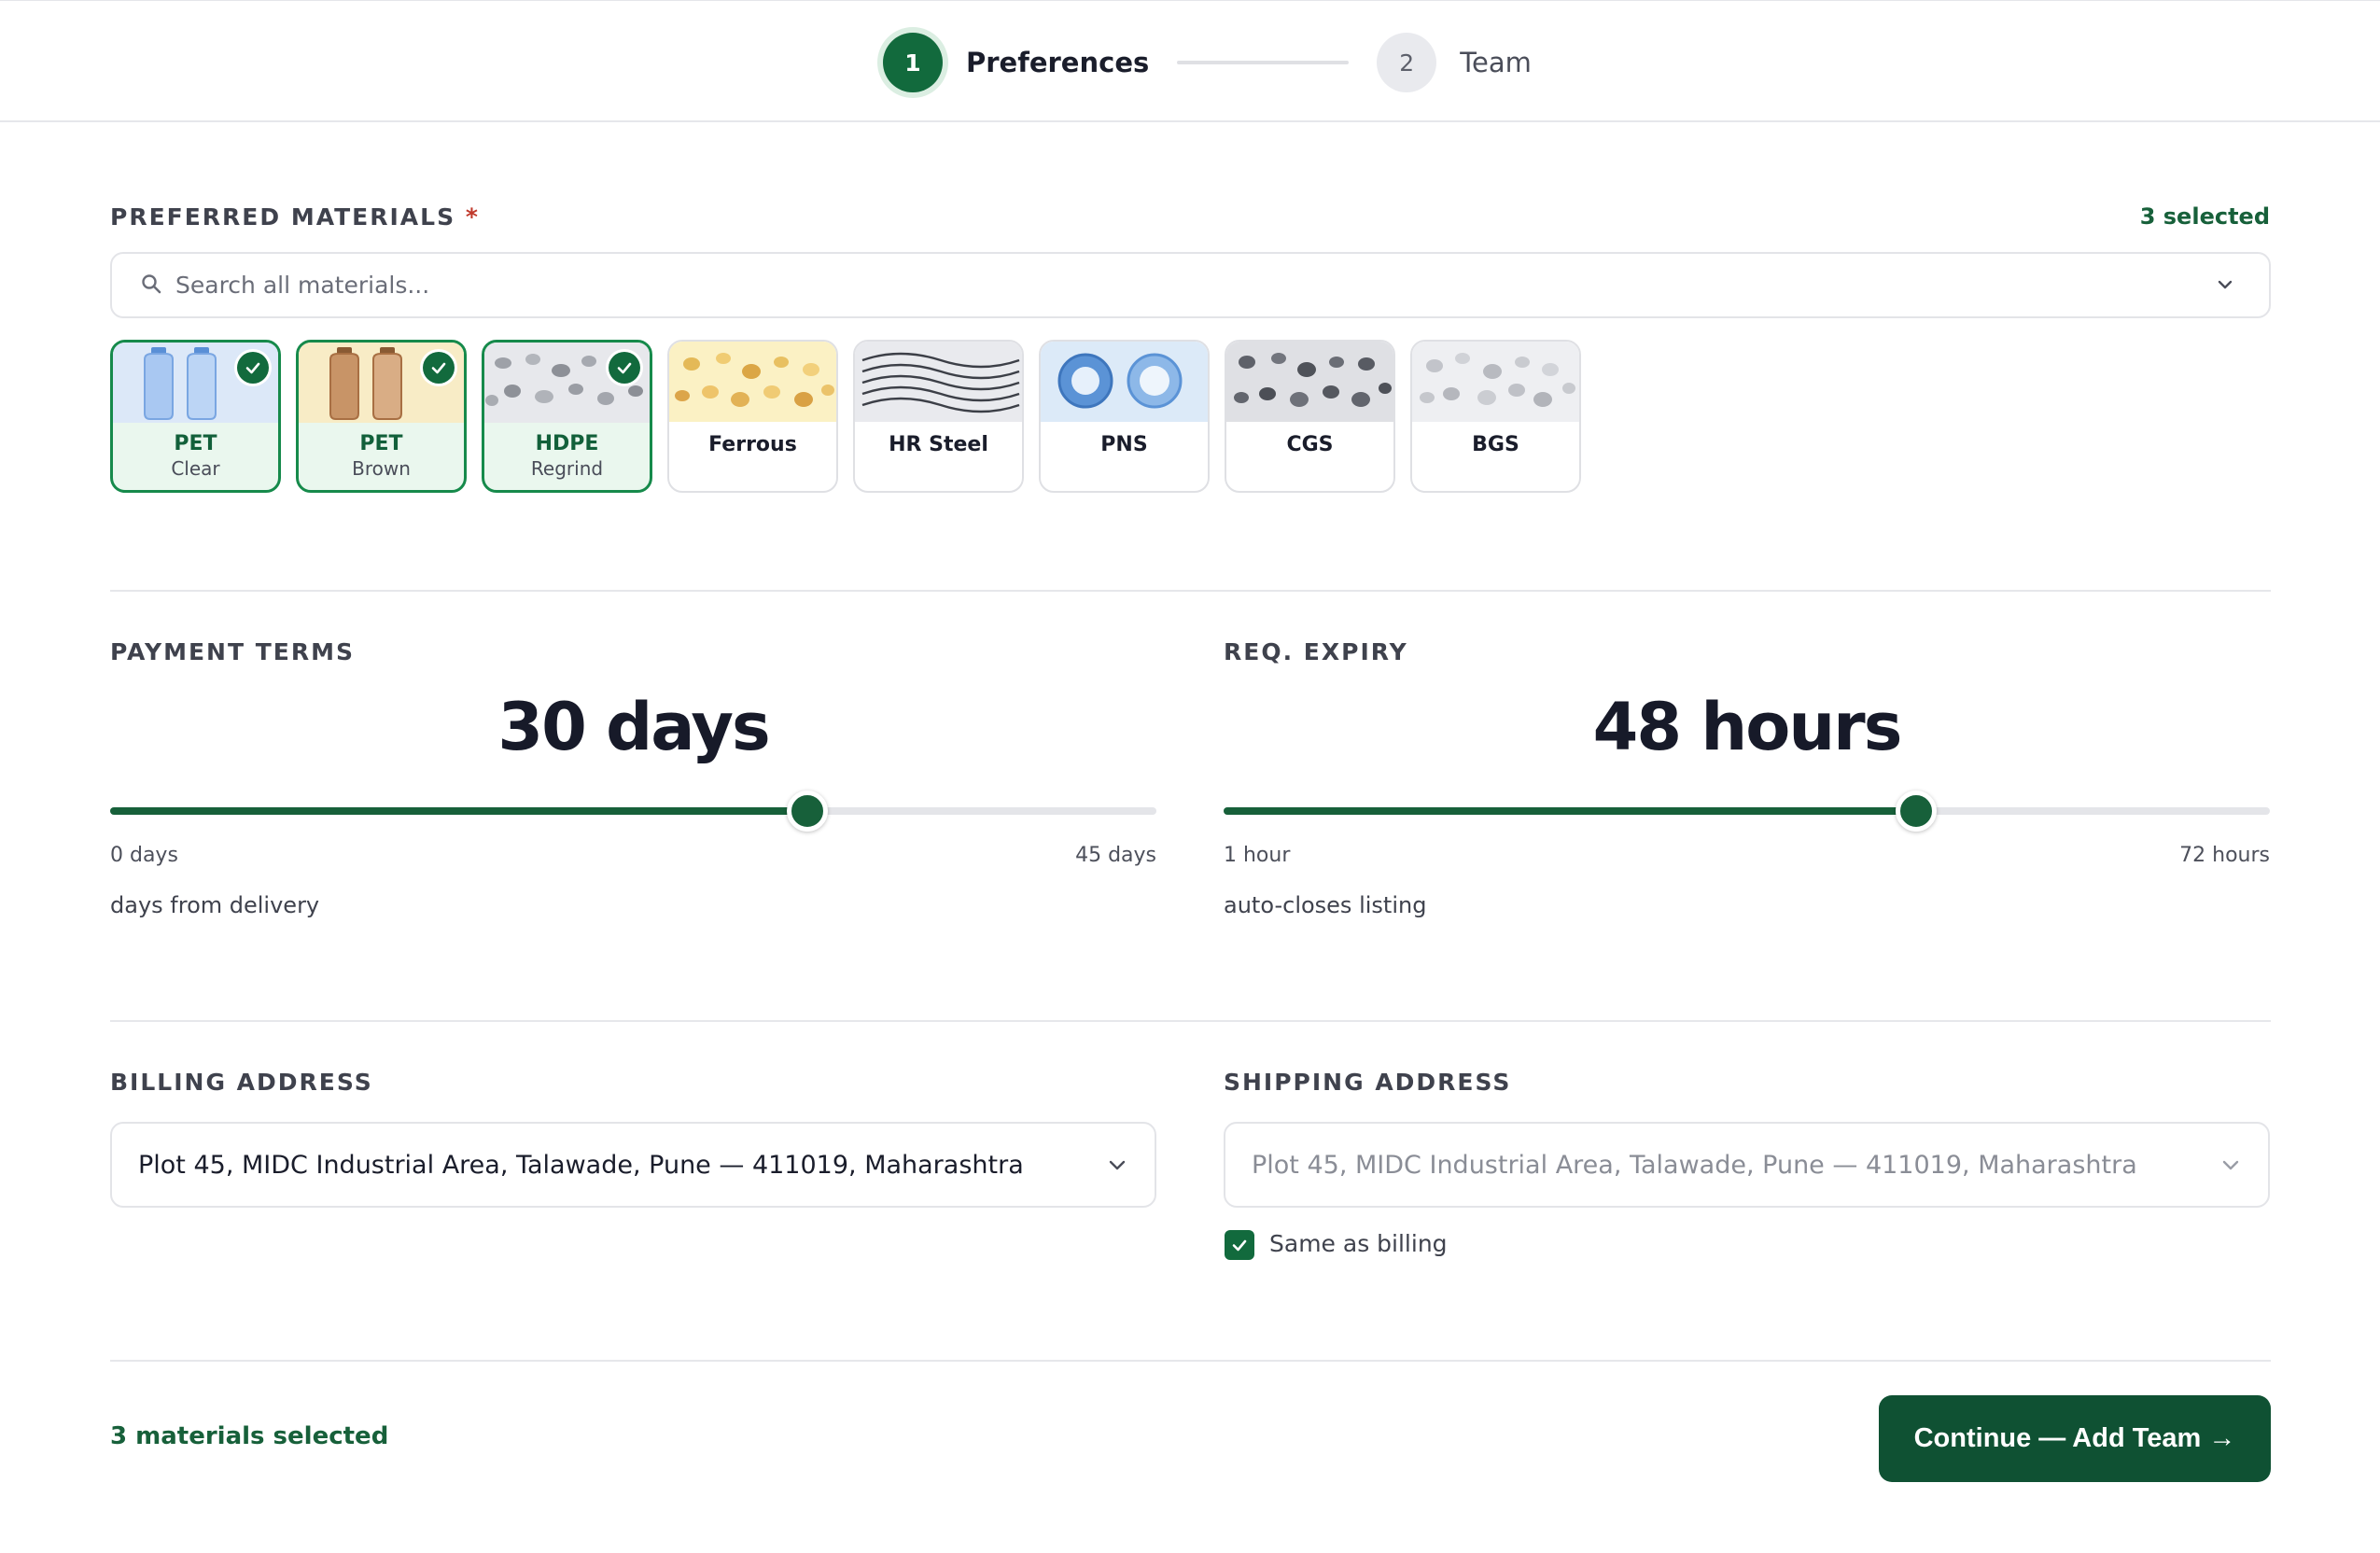 This screenshot has height=1553, width=2380. What do you see at coordinates (1358, 1243) in the screenshot?
I see `same-as-billing-label: Same as billing` at bounding box center [1358, 1243].